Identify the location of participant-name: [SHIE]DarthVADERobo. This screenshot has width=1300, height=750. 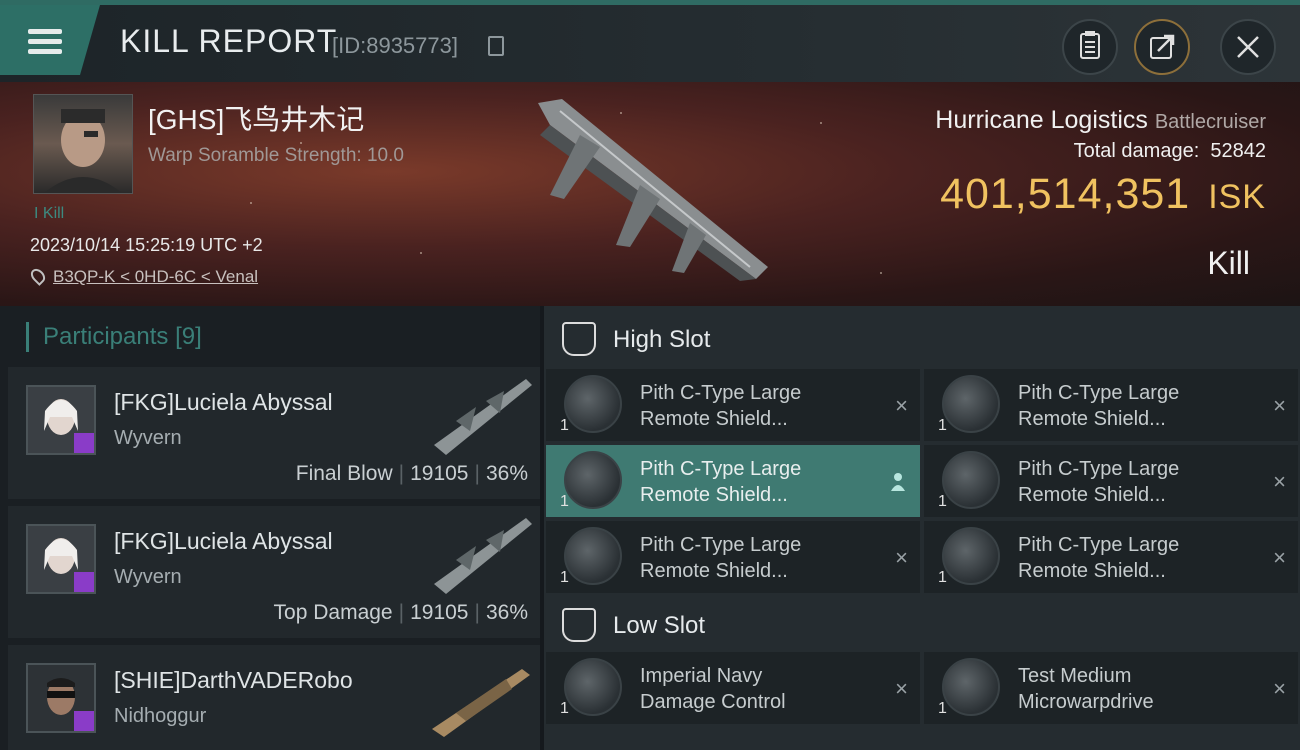
(233, 680).